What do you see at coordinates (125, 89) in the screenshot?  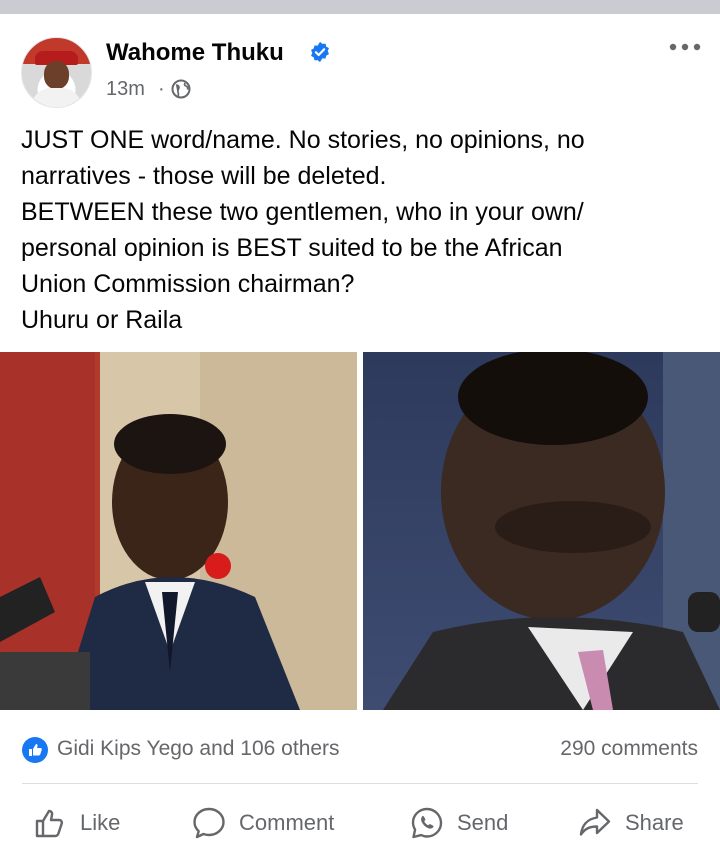 I see `post-timestamp: 13m` at bounding box center [125, 89].